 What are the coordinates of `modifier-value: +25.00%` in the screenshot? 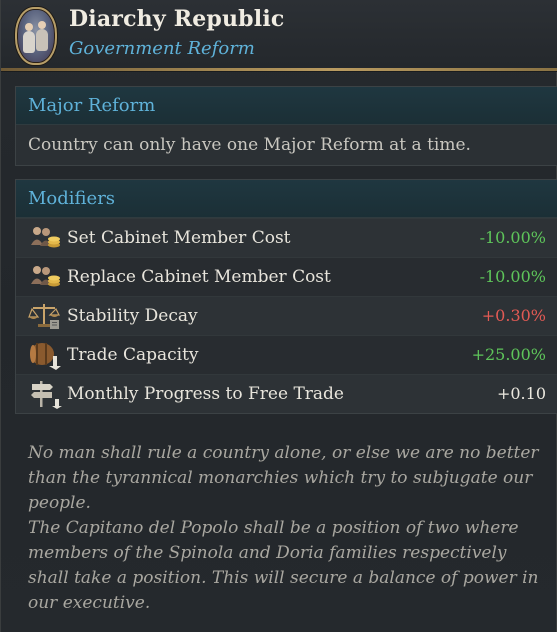 It's located at (508, 354).